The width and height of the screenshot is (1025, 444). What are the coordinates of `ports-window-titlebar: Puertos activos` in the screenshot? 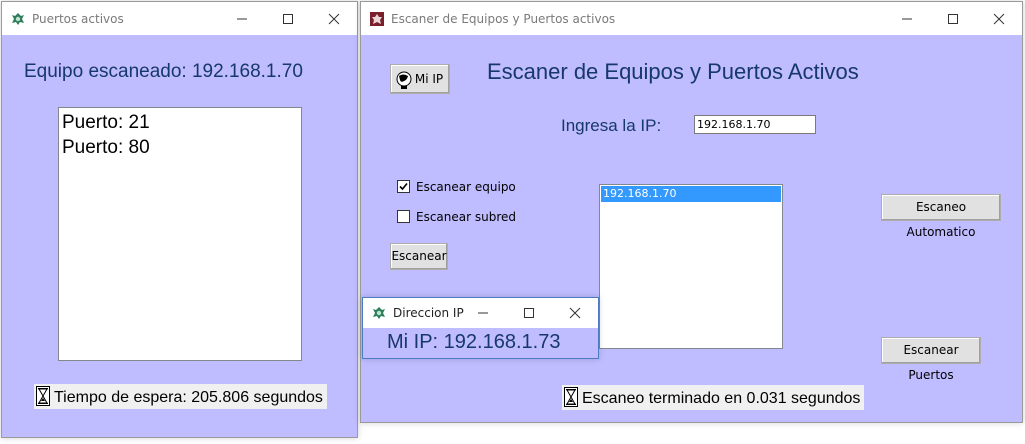 It's located at (179, 18).